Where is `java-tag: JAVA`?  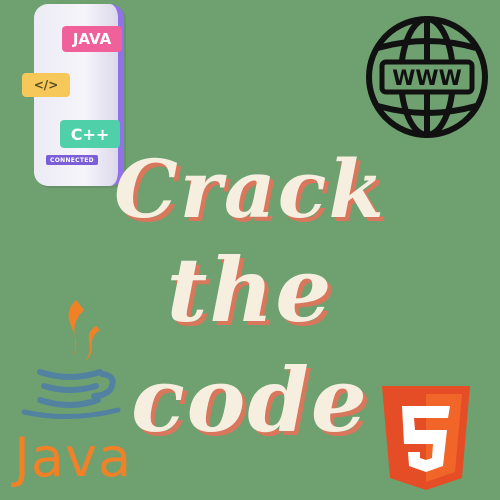 java-tag: JAVA is located at coordinates (92, 39).